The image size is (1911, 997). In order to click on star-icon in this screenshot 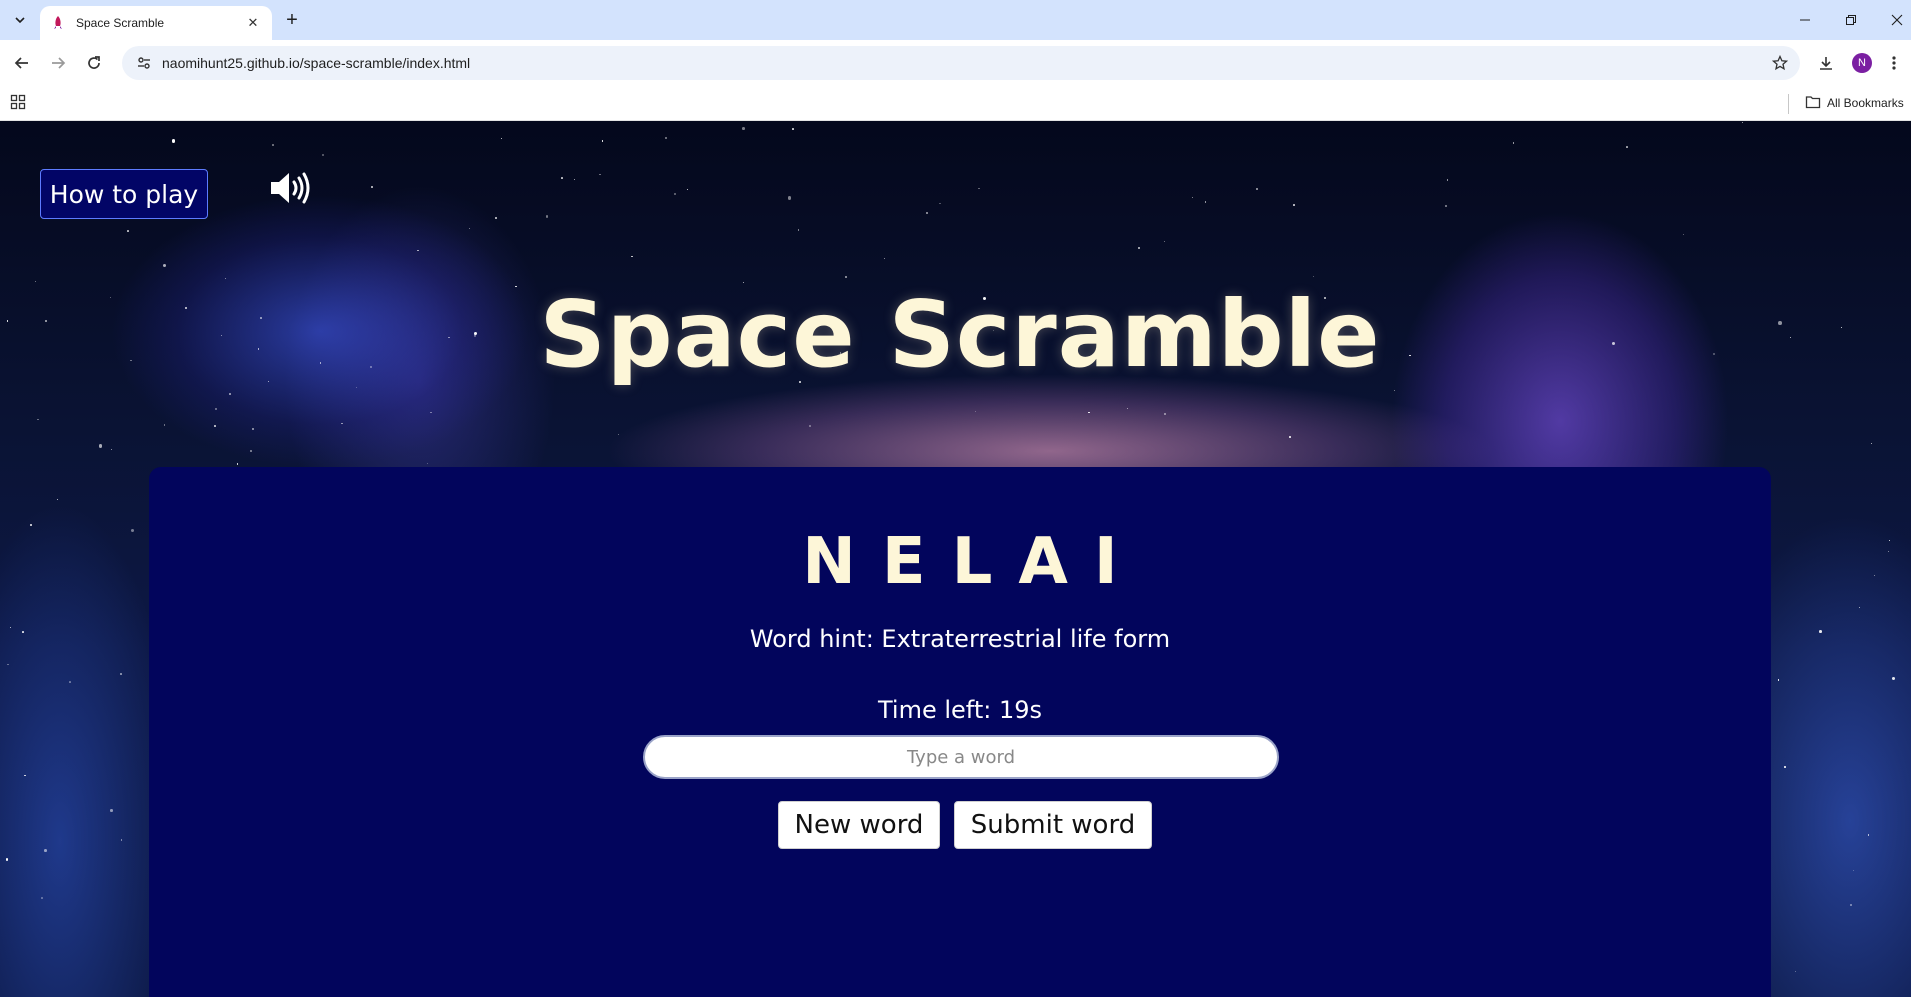, I will do `click(1780, 63)`.